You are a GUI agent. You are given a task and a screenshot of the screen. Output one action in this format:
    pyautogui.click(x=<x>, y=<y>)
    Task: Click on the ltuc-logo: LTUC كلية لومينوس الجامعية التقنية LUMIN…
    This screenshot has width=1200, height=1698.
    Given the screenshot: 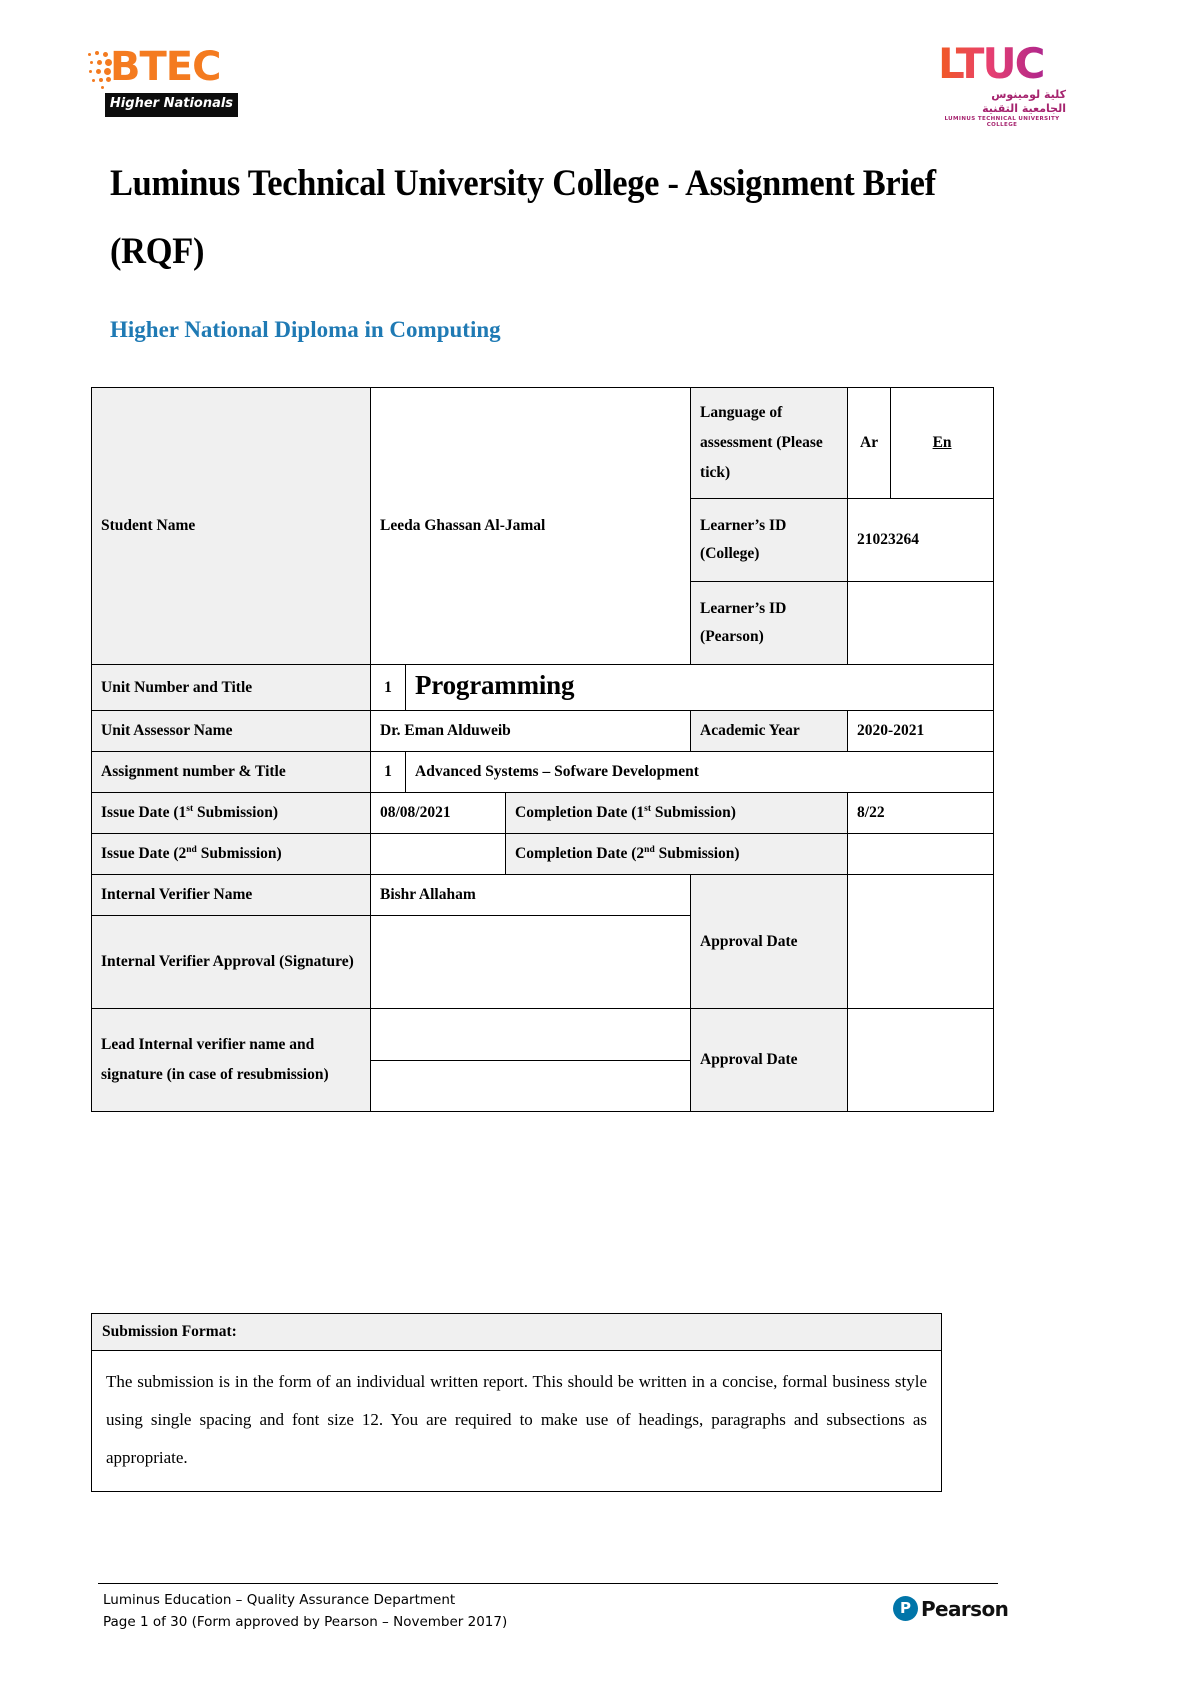 What is the action you would take?
    pyautogui.click(x=1002, y=84)
    